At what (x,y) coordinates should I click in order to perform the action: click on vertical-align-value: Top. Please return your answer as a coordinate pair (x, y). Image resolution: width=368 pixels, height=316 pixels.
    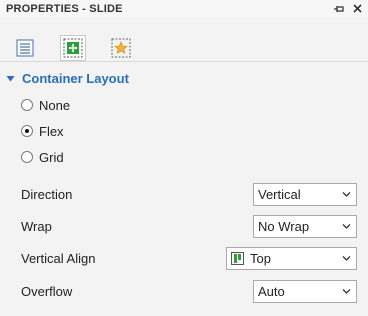
    Looking at the image, I should click on (260, 258).